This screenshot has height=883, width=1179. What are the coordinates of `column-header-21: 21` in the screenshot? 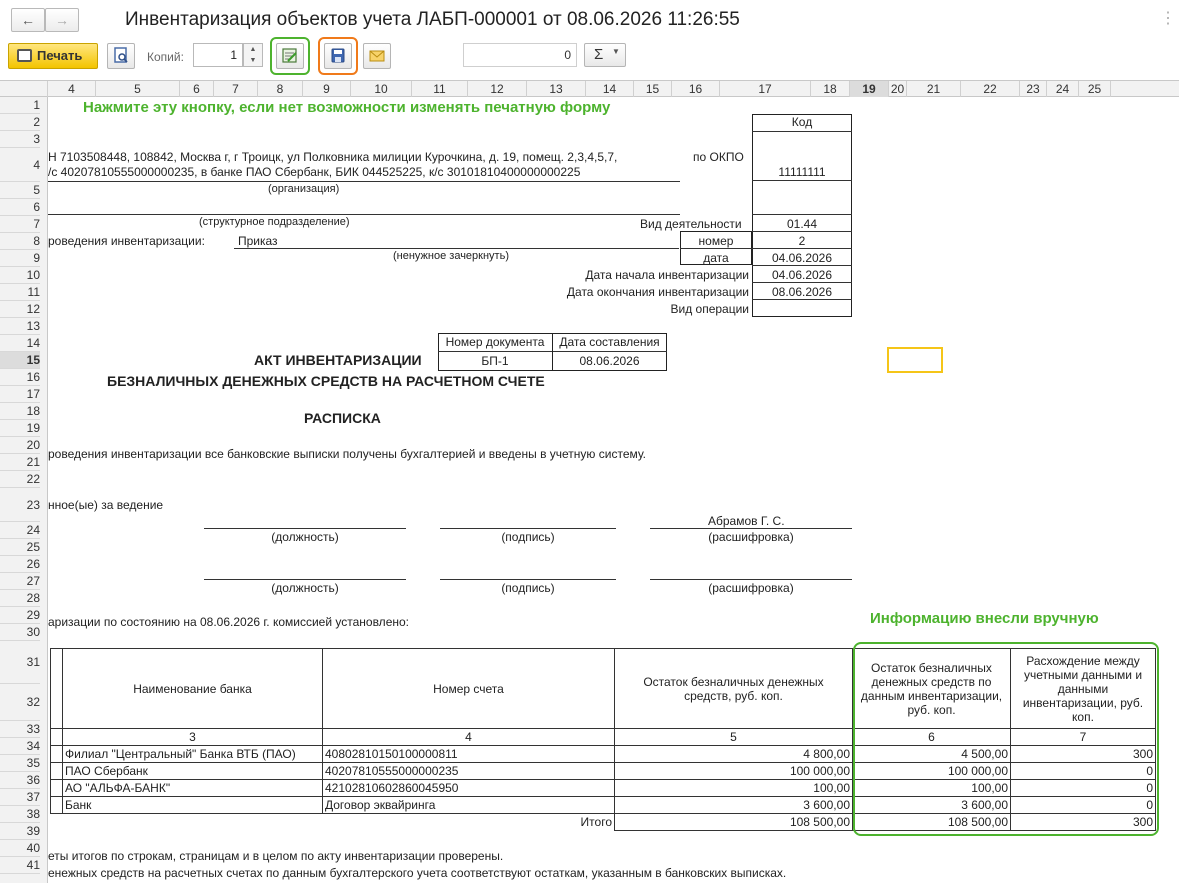 It's located at (934, 89).